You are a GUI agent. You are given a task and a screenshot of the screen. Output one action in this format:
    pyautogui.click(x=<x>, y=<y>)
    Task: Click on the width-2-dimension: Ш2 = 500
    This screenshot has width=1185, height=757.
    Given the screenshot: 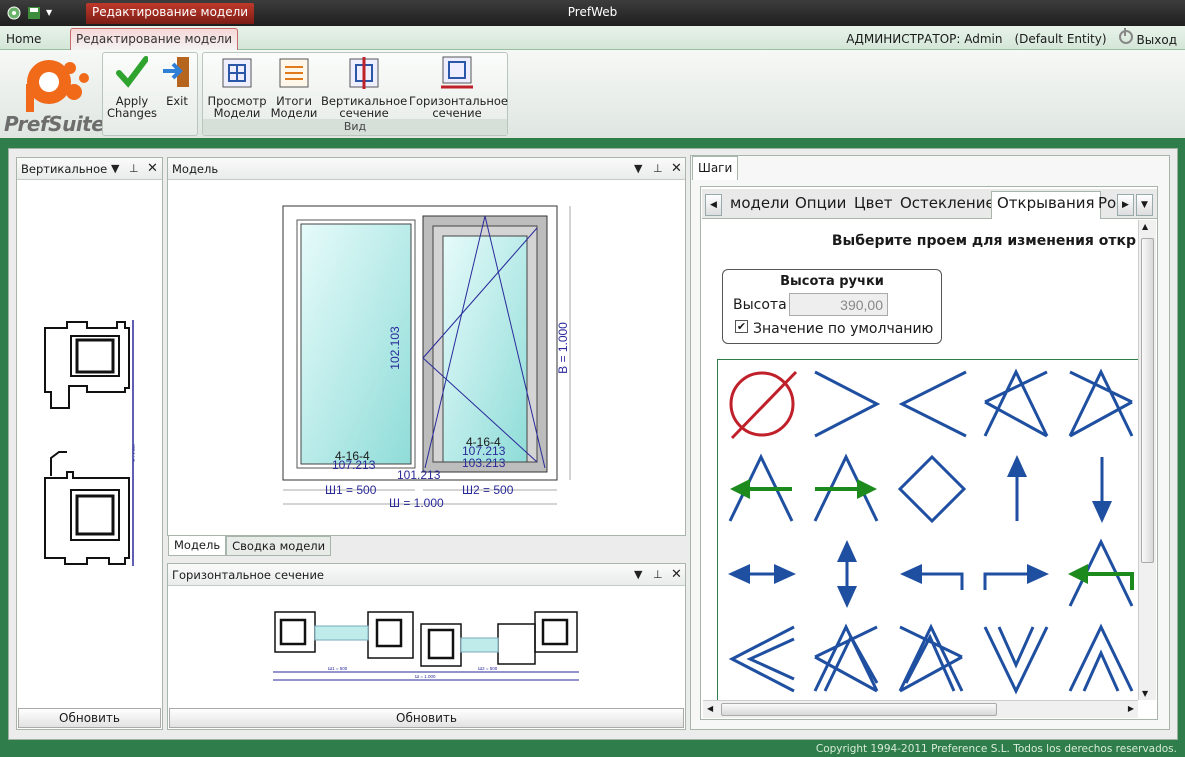 What is the action you would take?
    pyautogui.click(x=488, y=490)
    